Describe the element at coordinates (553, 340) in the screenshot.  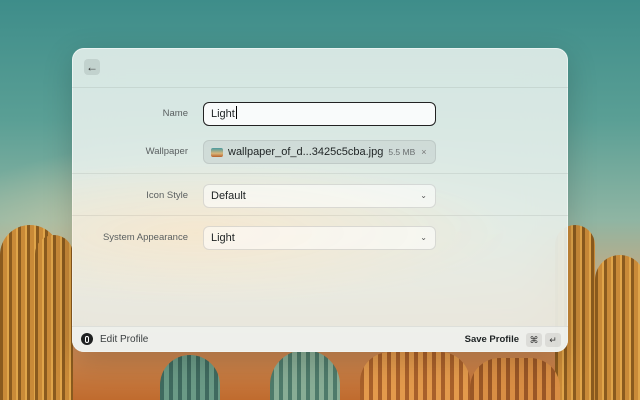
I see `return-key-icon: ↵` at that location.